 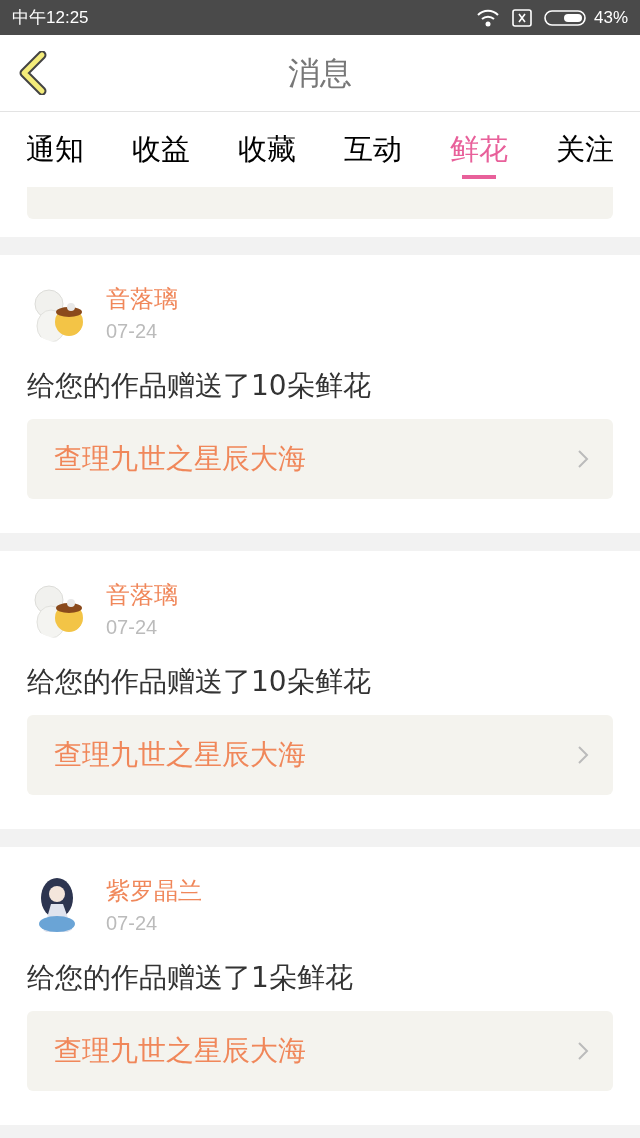 I want to click on battery-level: 43%, so click(x=610, y=17).